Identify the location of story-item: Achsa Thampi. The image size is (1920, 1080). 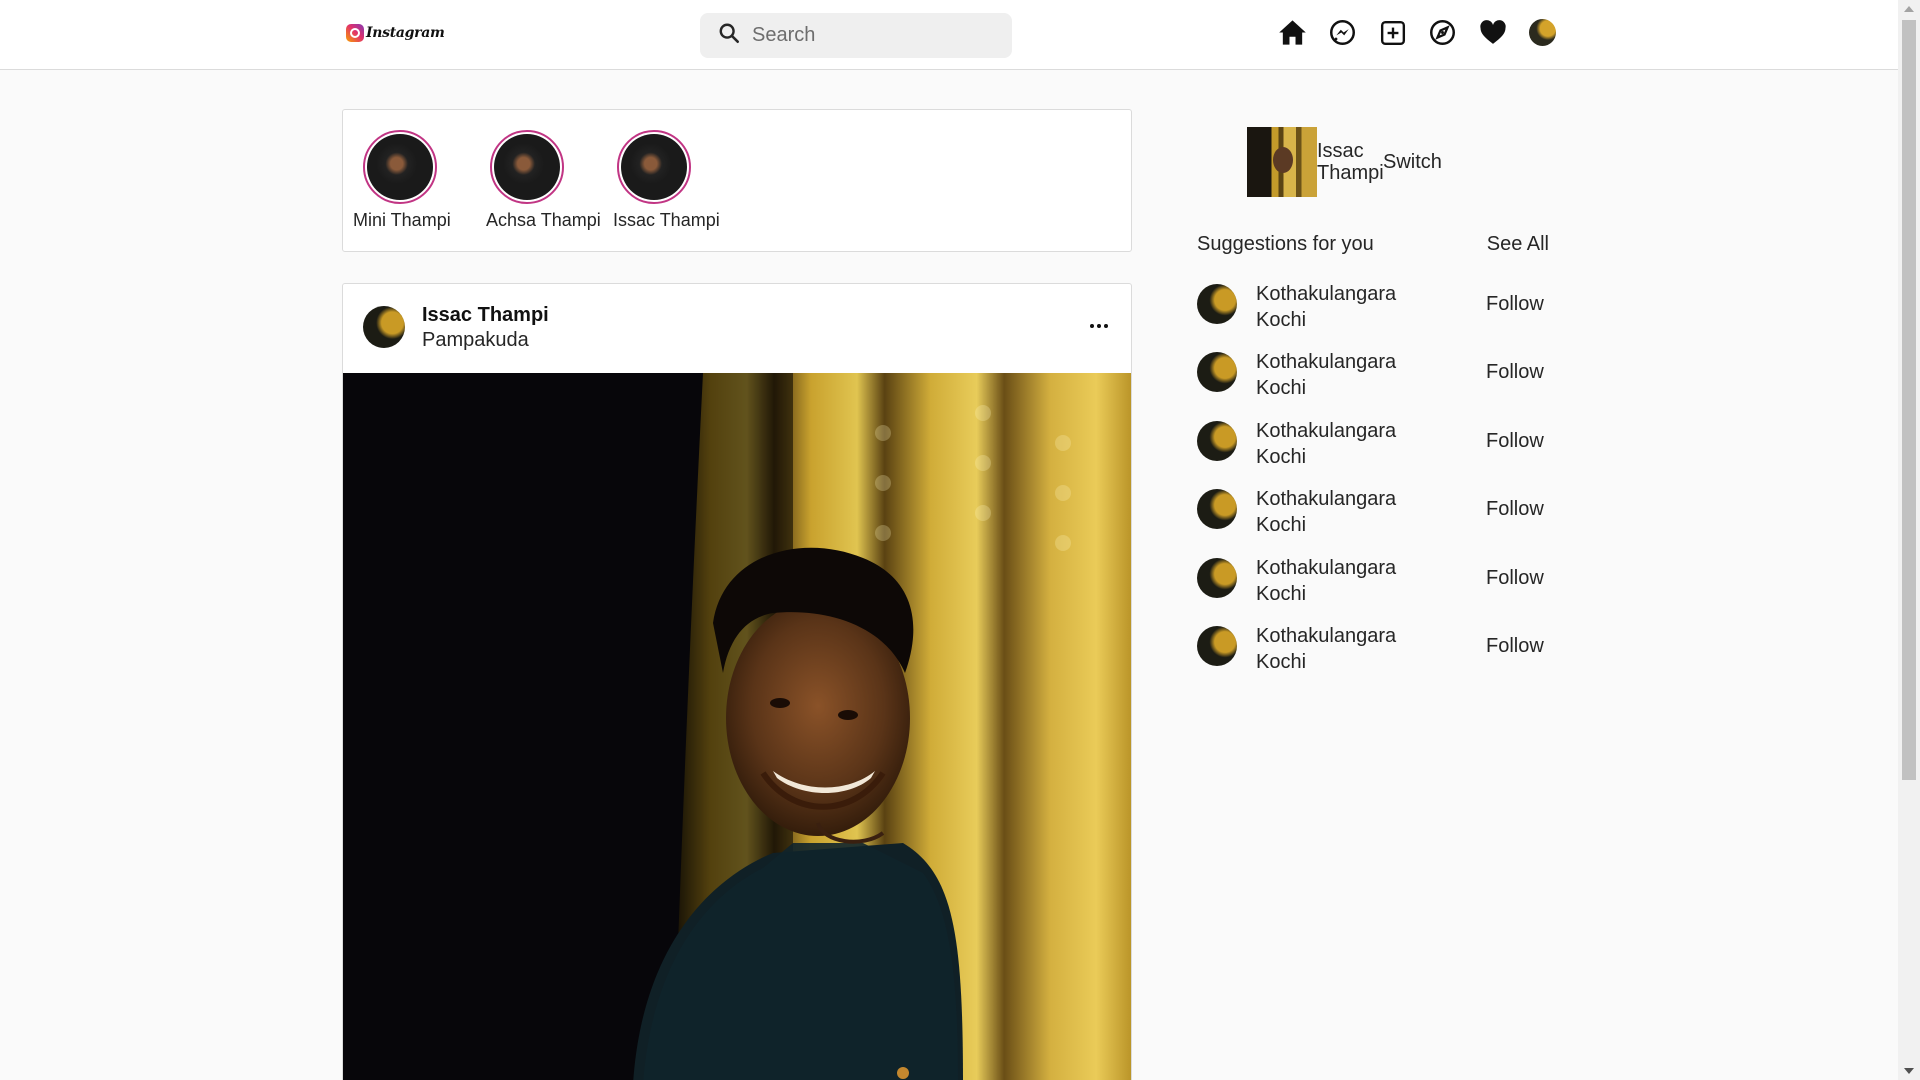
(543, 180).